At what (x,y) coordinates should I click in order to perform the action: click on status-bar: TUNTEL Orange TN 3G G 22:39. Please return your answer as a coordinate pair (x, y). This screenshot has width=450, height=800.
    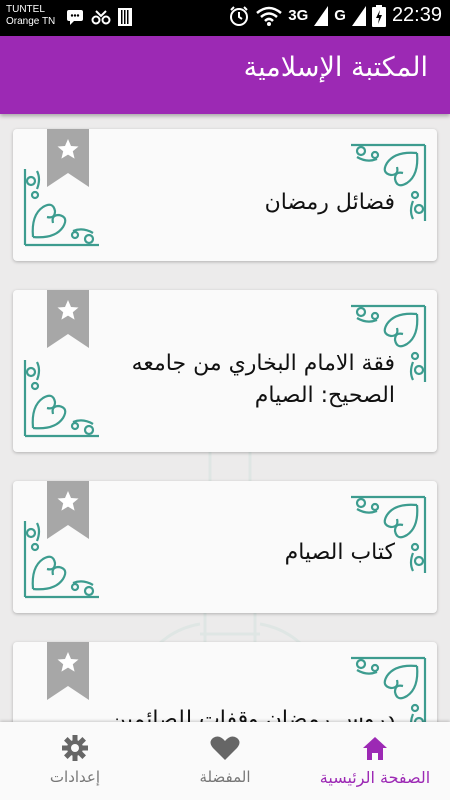
    Looking at the image, I should click on (225, 18).